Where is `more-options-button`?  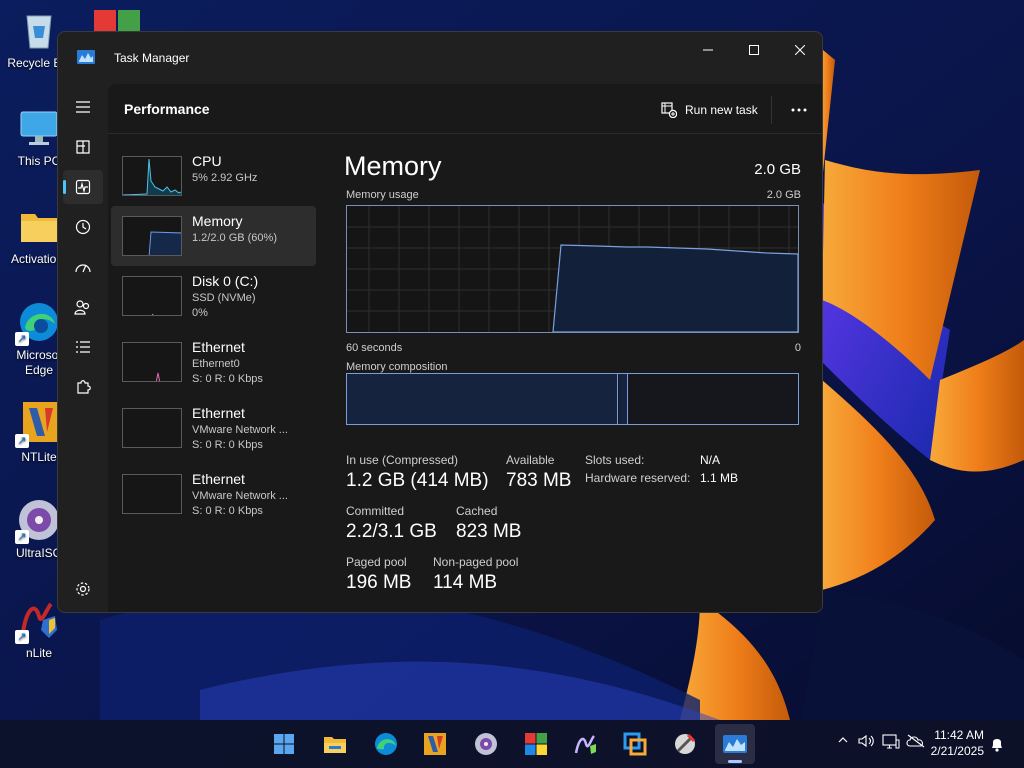 more-options-button is located at coordinates (799, 110).